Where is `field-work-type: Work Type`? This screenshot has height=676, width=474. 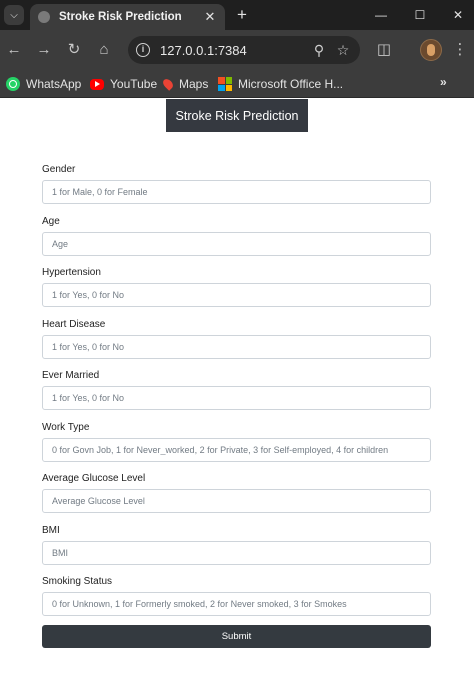 field-work-type: Work Type is located at coordinates (236, 448).